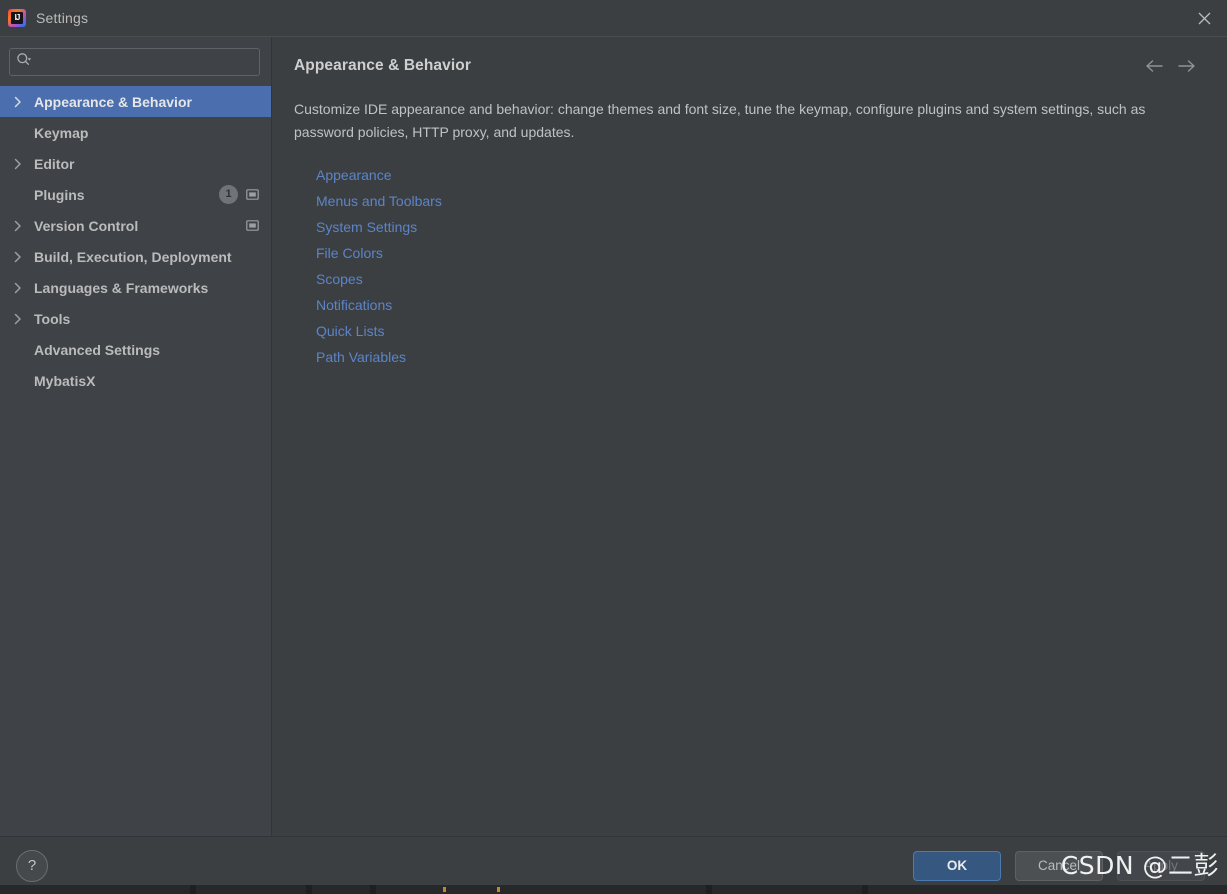  Describe the element at coordinates (228, 194) in the screenshot. I see `plugins-update-badge: 1` at that location.